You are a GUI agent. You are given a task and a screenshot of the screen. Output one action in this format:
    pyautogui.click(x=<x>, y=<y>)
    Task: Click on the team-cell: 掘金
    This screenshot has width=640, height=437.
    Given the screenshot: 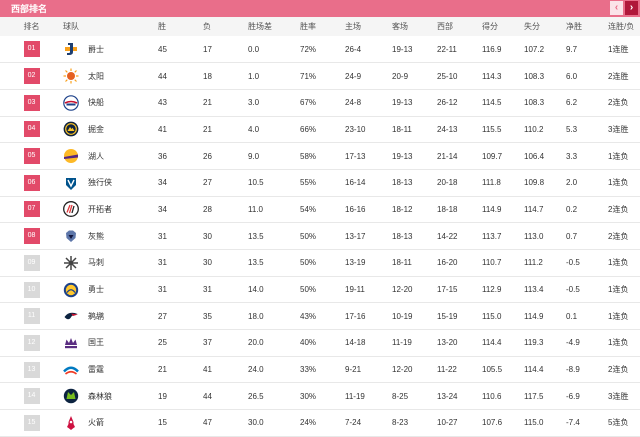 What is the action you would take?
    pyautogui.click(x=110, y=129)
    